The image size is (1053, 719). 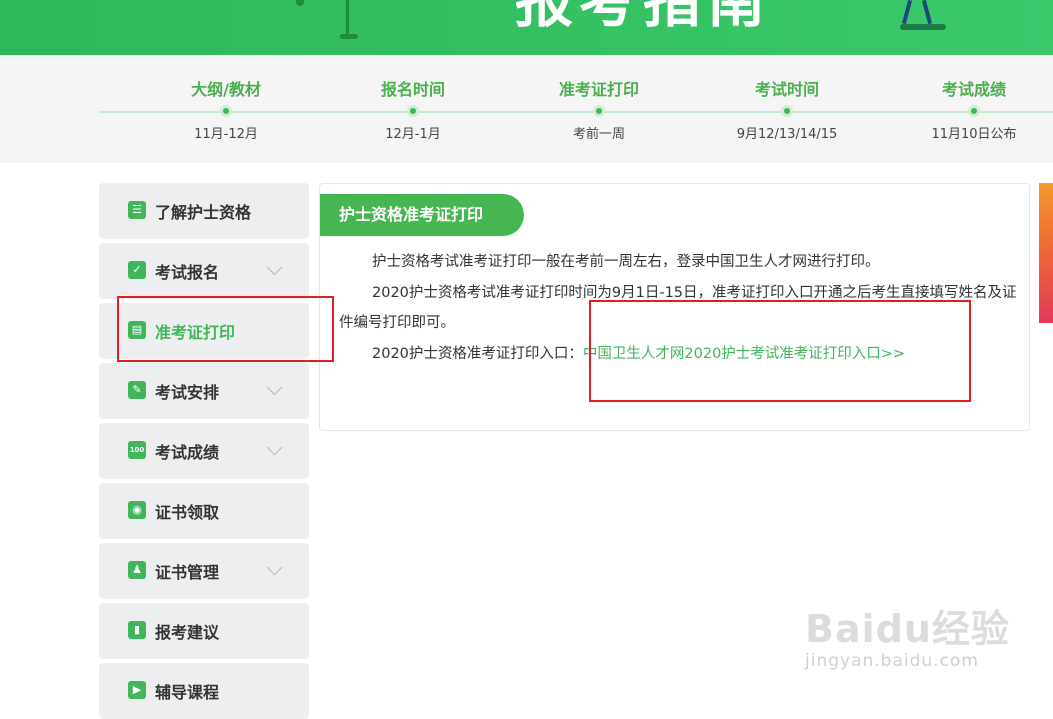 What do you see at coordinates (226, 134) in the screenshot?
I see `timeline-step-date: 11月-12月` at bounding box center [226, 134].